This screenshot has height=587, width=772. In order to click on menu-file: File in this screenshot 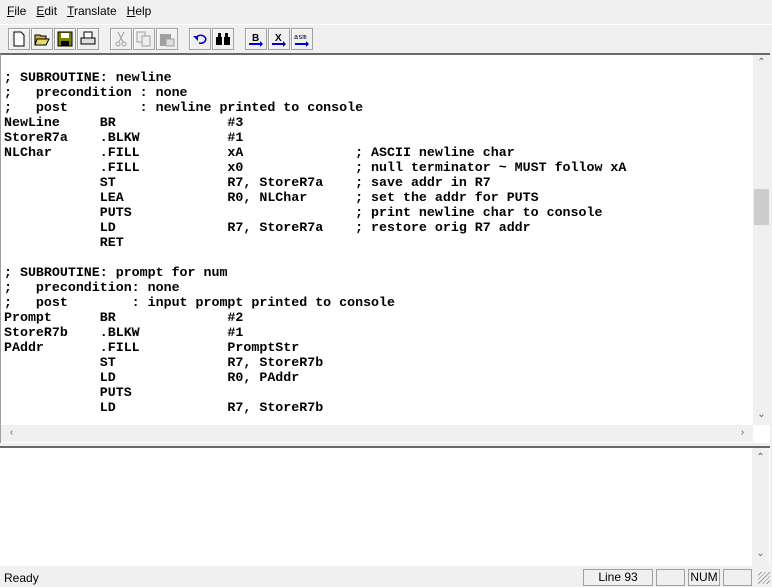, I will do `click(17, 11)`.